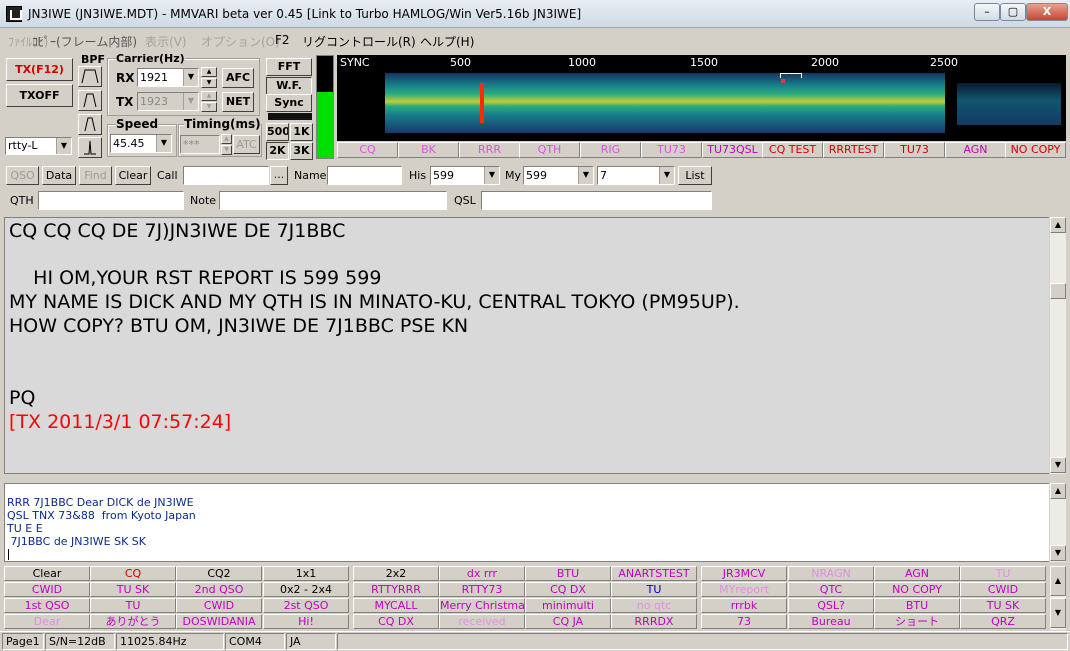 The image size is (1070, 651). What do you see at coordinates (744, 621) in the screenshot?
I see `macro-button: 73` at bounding box center [744, 621].